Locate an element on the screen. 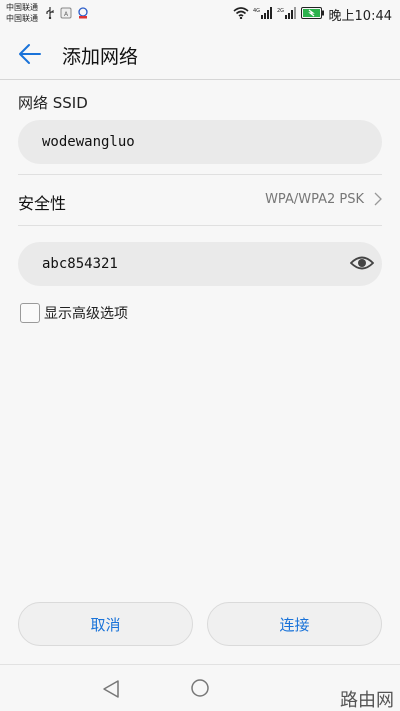 The height and width of the screenshot is (711, 400). security-label: 安全性 is located at coordinates (42, 203).